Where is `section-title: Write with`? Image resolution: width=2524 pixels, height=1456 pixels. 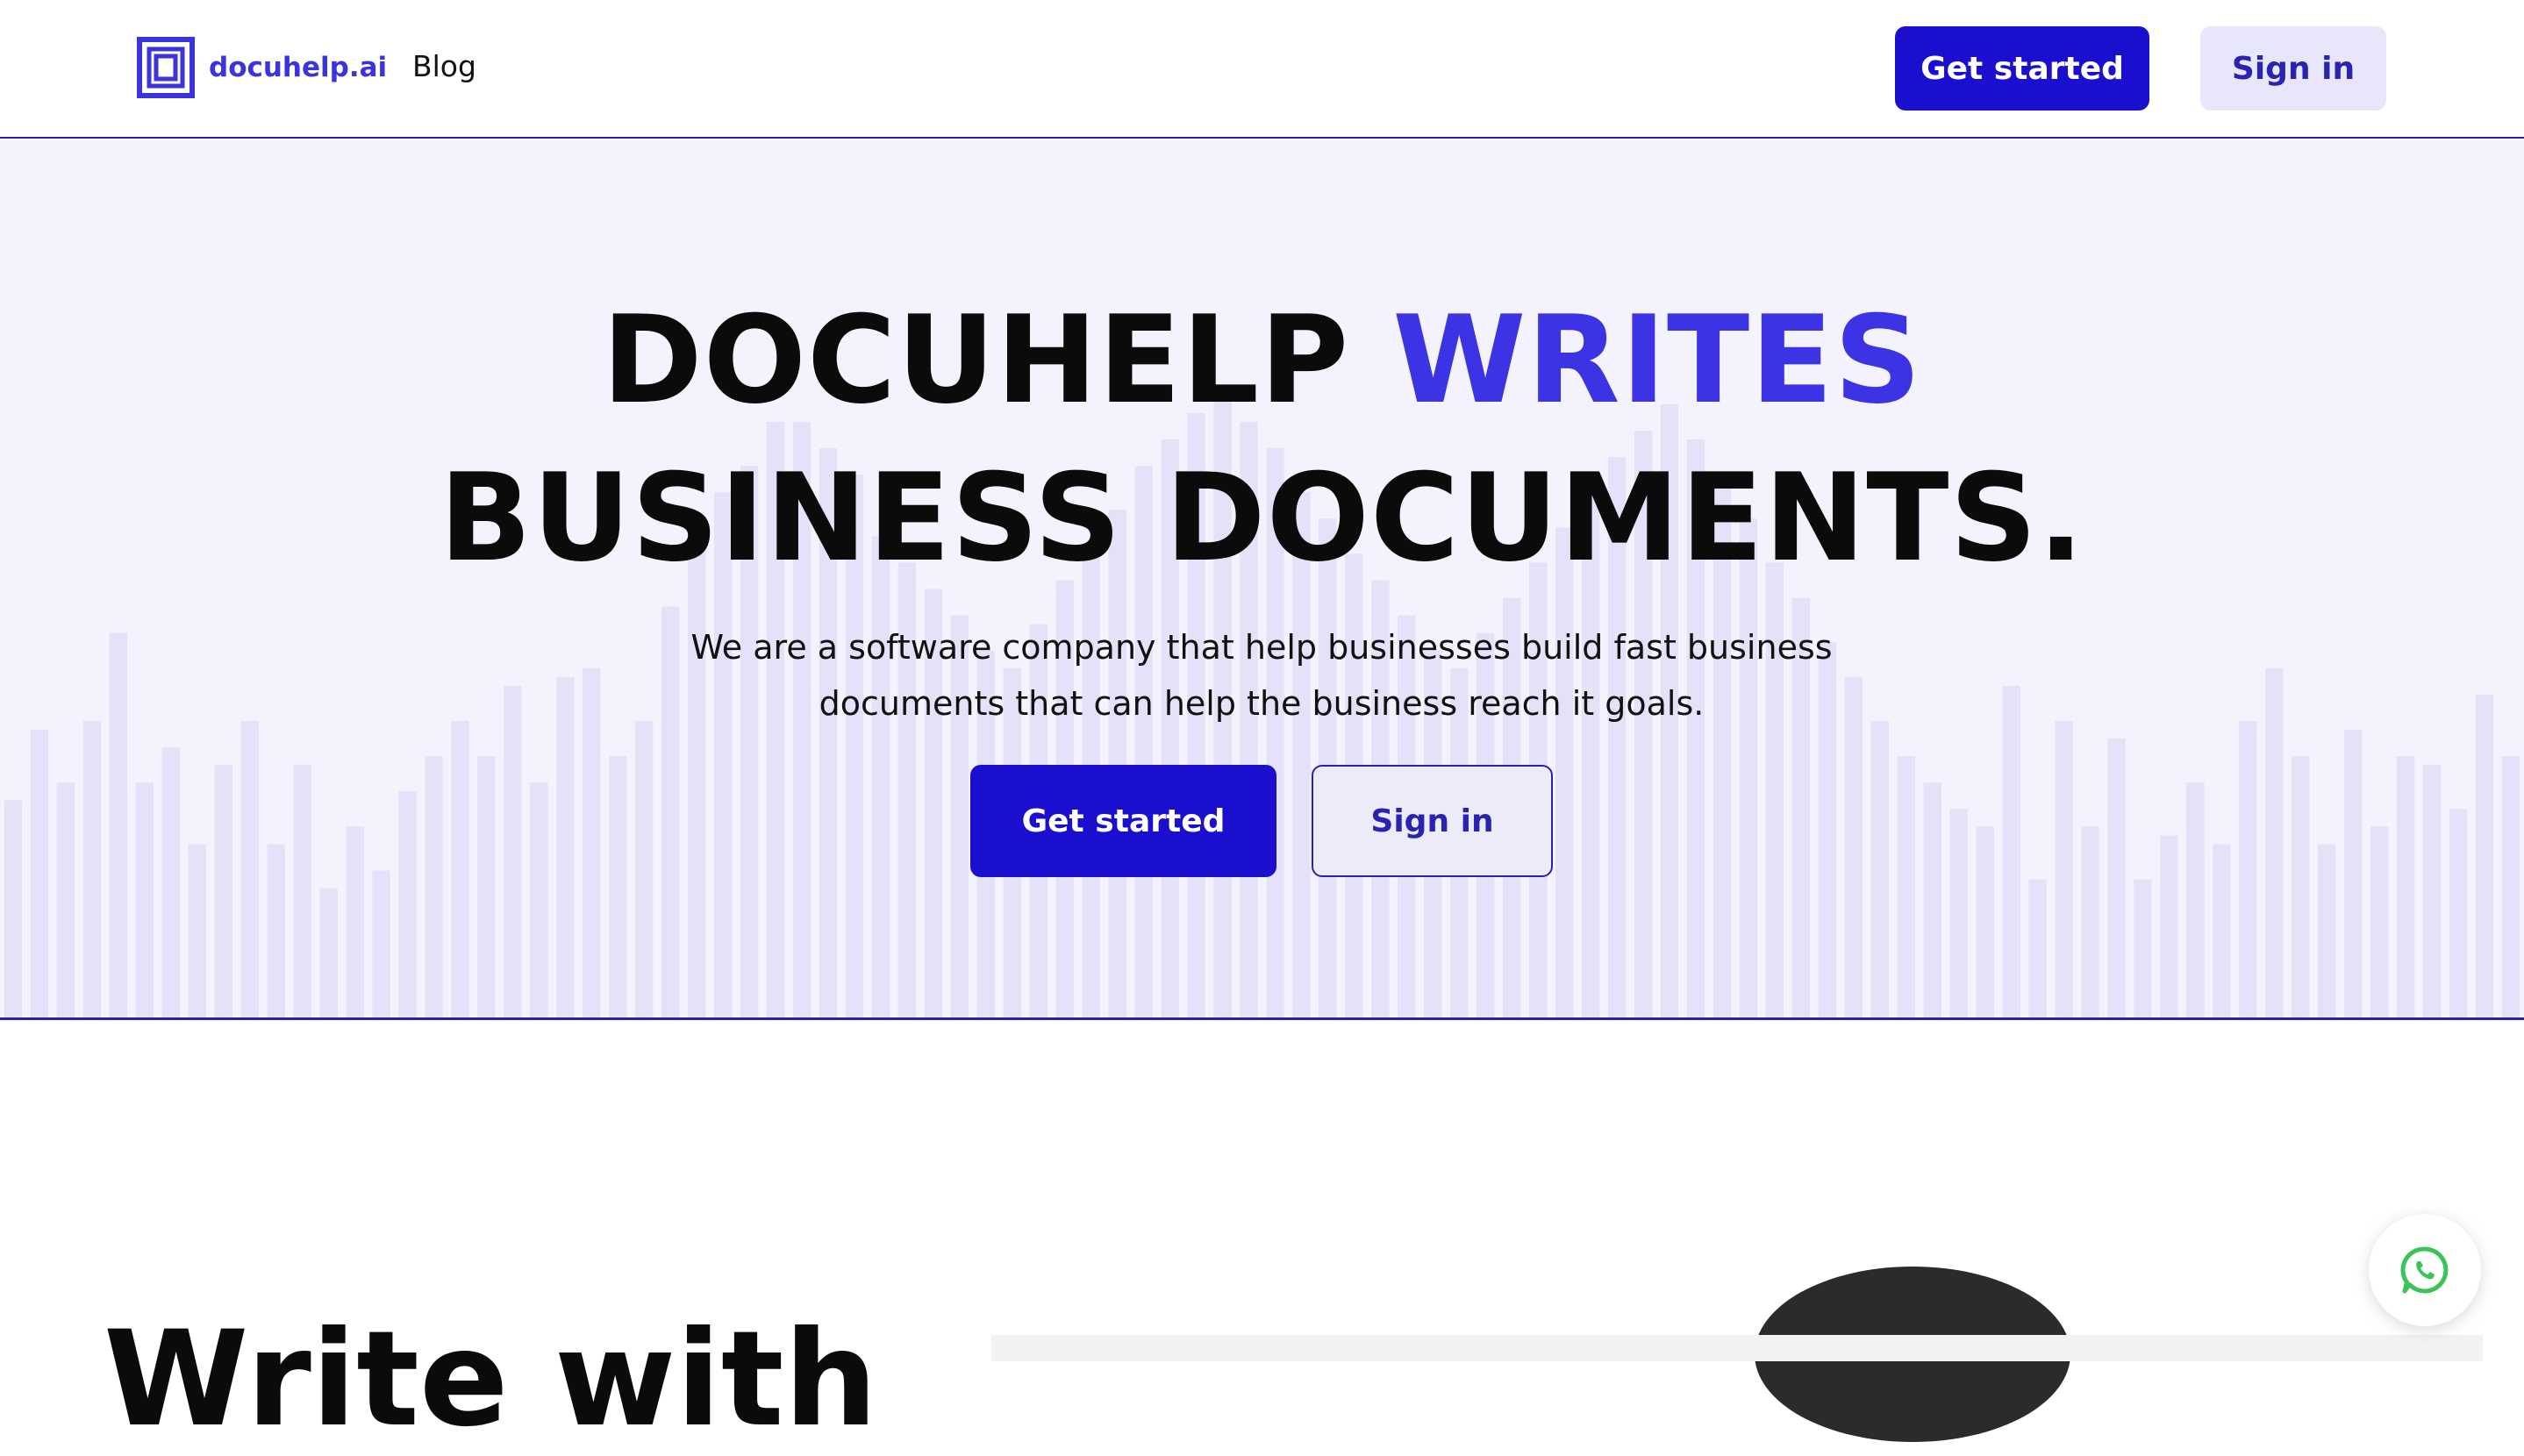
section-title: Write with is located at coordinates (491, 1379).